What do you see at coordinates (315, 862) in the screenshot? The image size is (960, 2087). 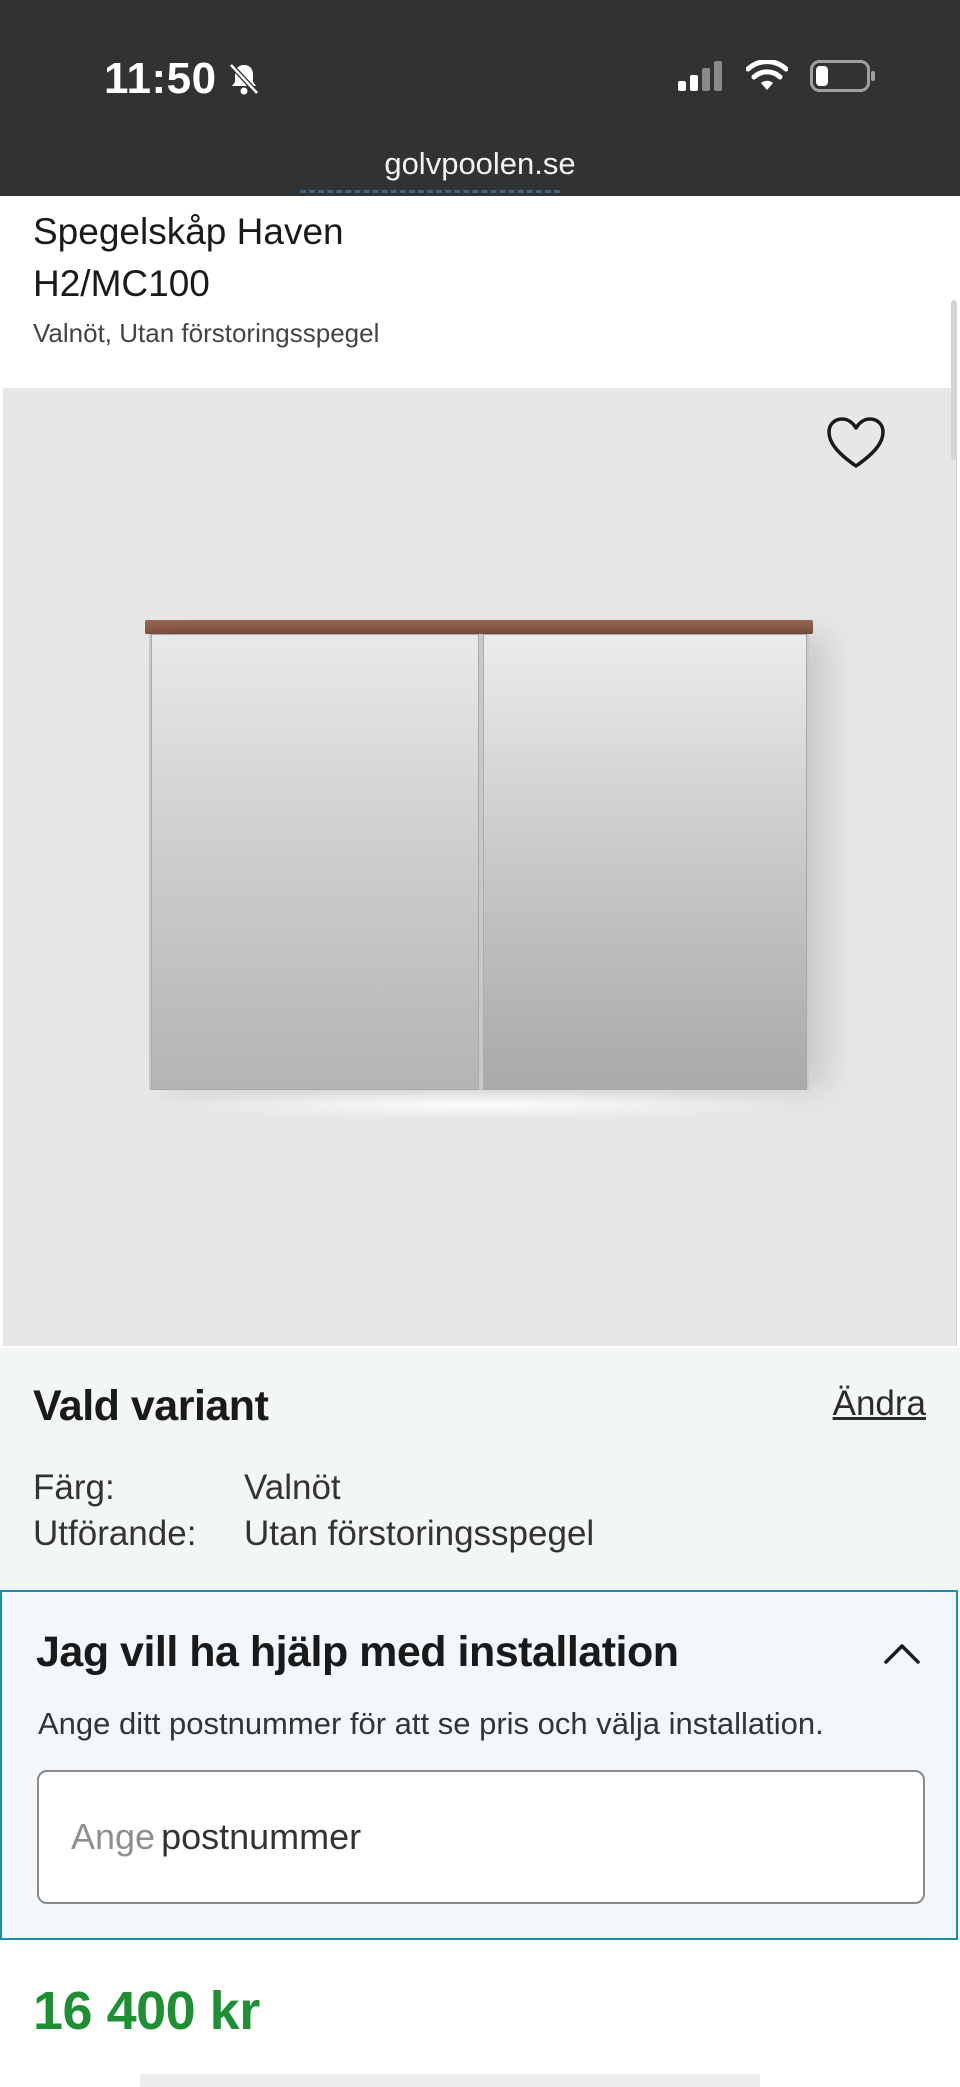 I see `cabinet-door-left` at bounding box center [315, 862].